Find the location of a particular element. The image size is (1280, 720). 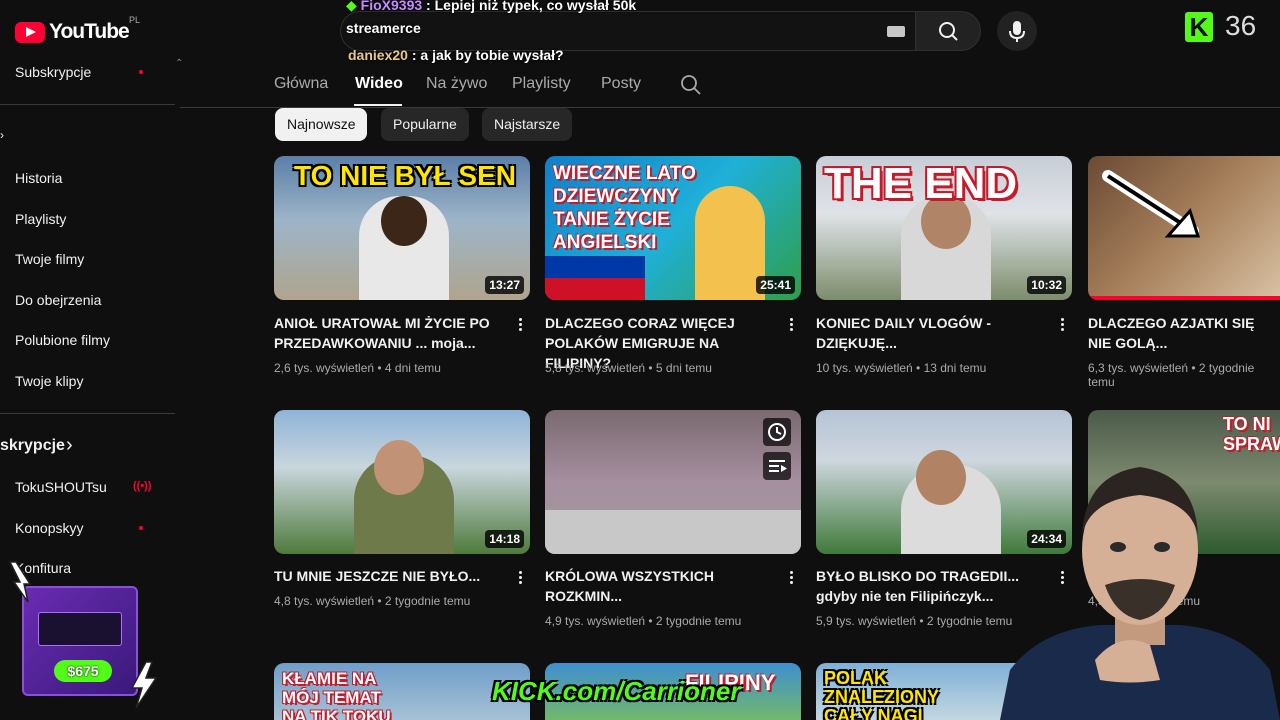

chat-message: daniex20 : a jak by tobie wysłał? is located at coordinates (456, 55).